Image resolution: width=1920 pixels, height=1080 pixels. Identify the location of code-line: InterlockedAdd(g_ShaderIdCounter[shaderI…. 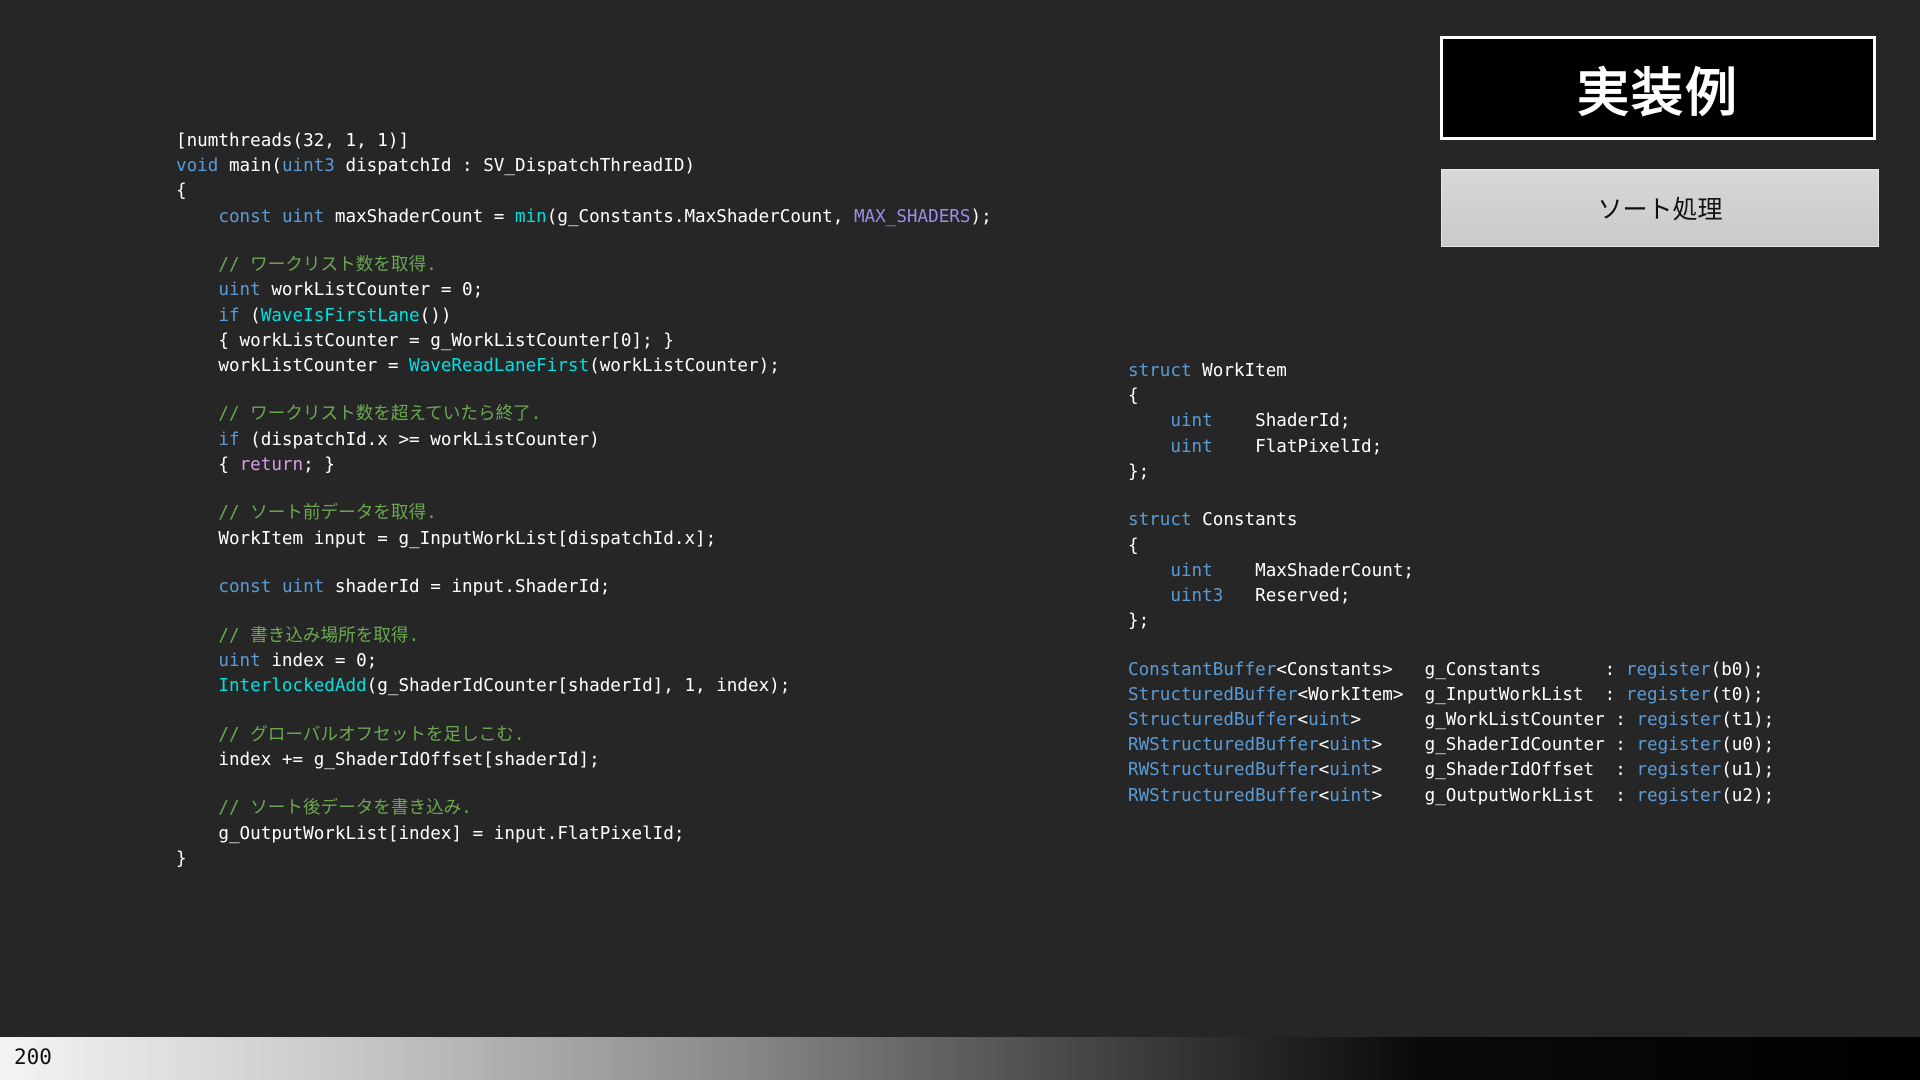
(584, 686).